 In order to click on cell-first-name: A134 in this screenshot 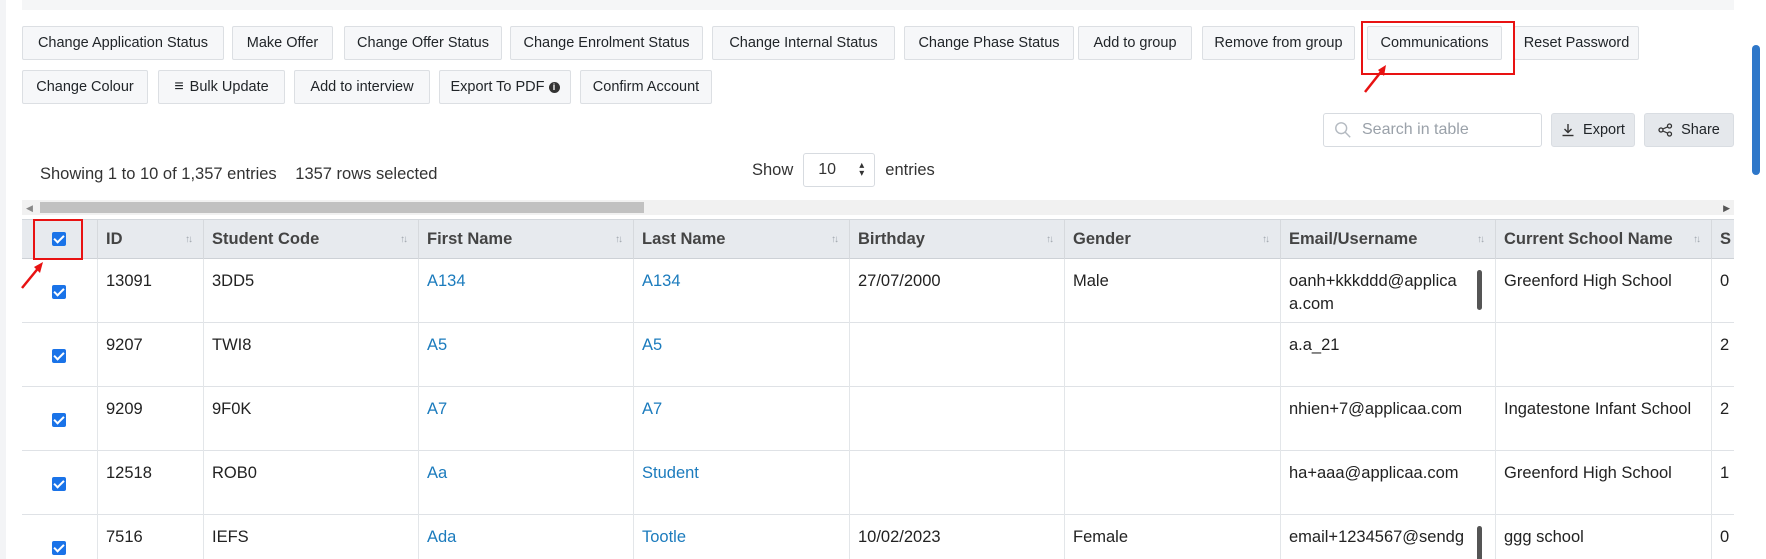, I will do `click(526, 291)`.